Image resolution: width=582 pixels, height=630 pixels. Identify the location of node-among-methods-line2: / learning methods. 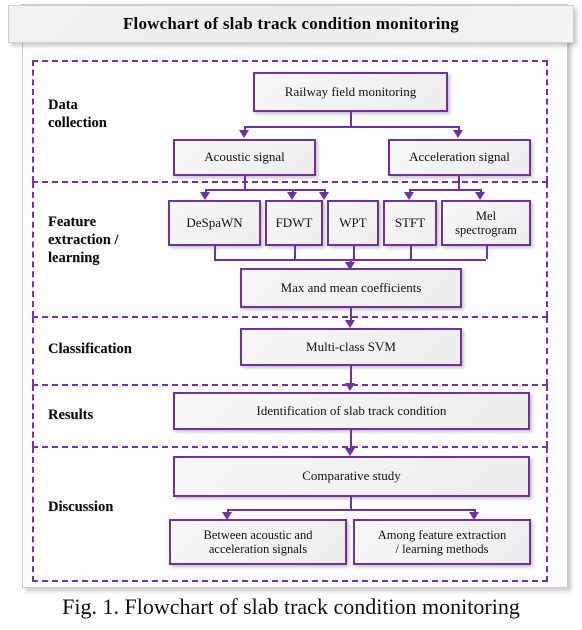
(442, 549).